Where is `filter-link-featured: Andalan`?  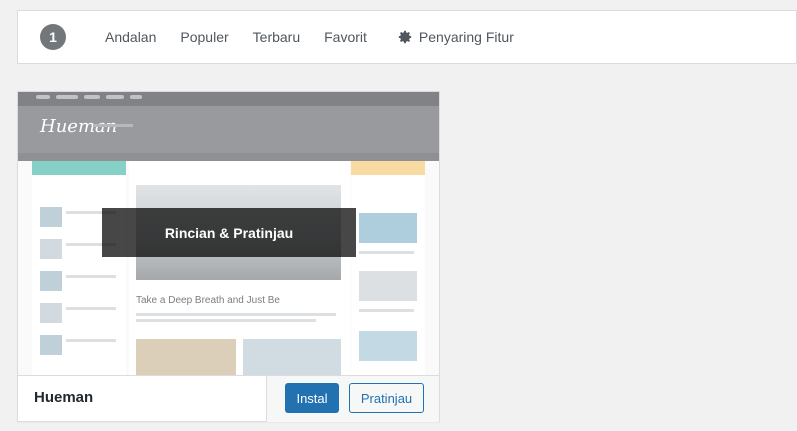 filter-link-featured: Andalan is located at coordinates (130, 37).